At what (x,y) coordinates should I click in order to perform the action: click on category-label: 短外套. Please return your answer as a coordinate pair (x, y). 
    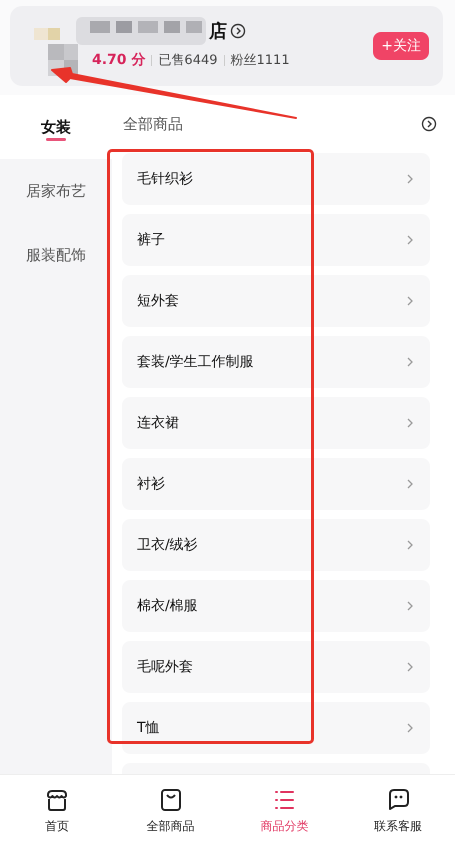
    Looking at the image, I should click on (158, 301).